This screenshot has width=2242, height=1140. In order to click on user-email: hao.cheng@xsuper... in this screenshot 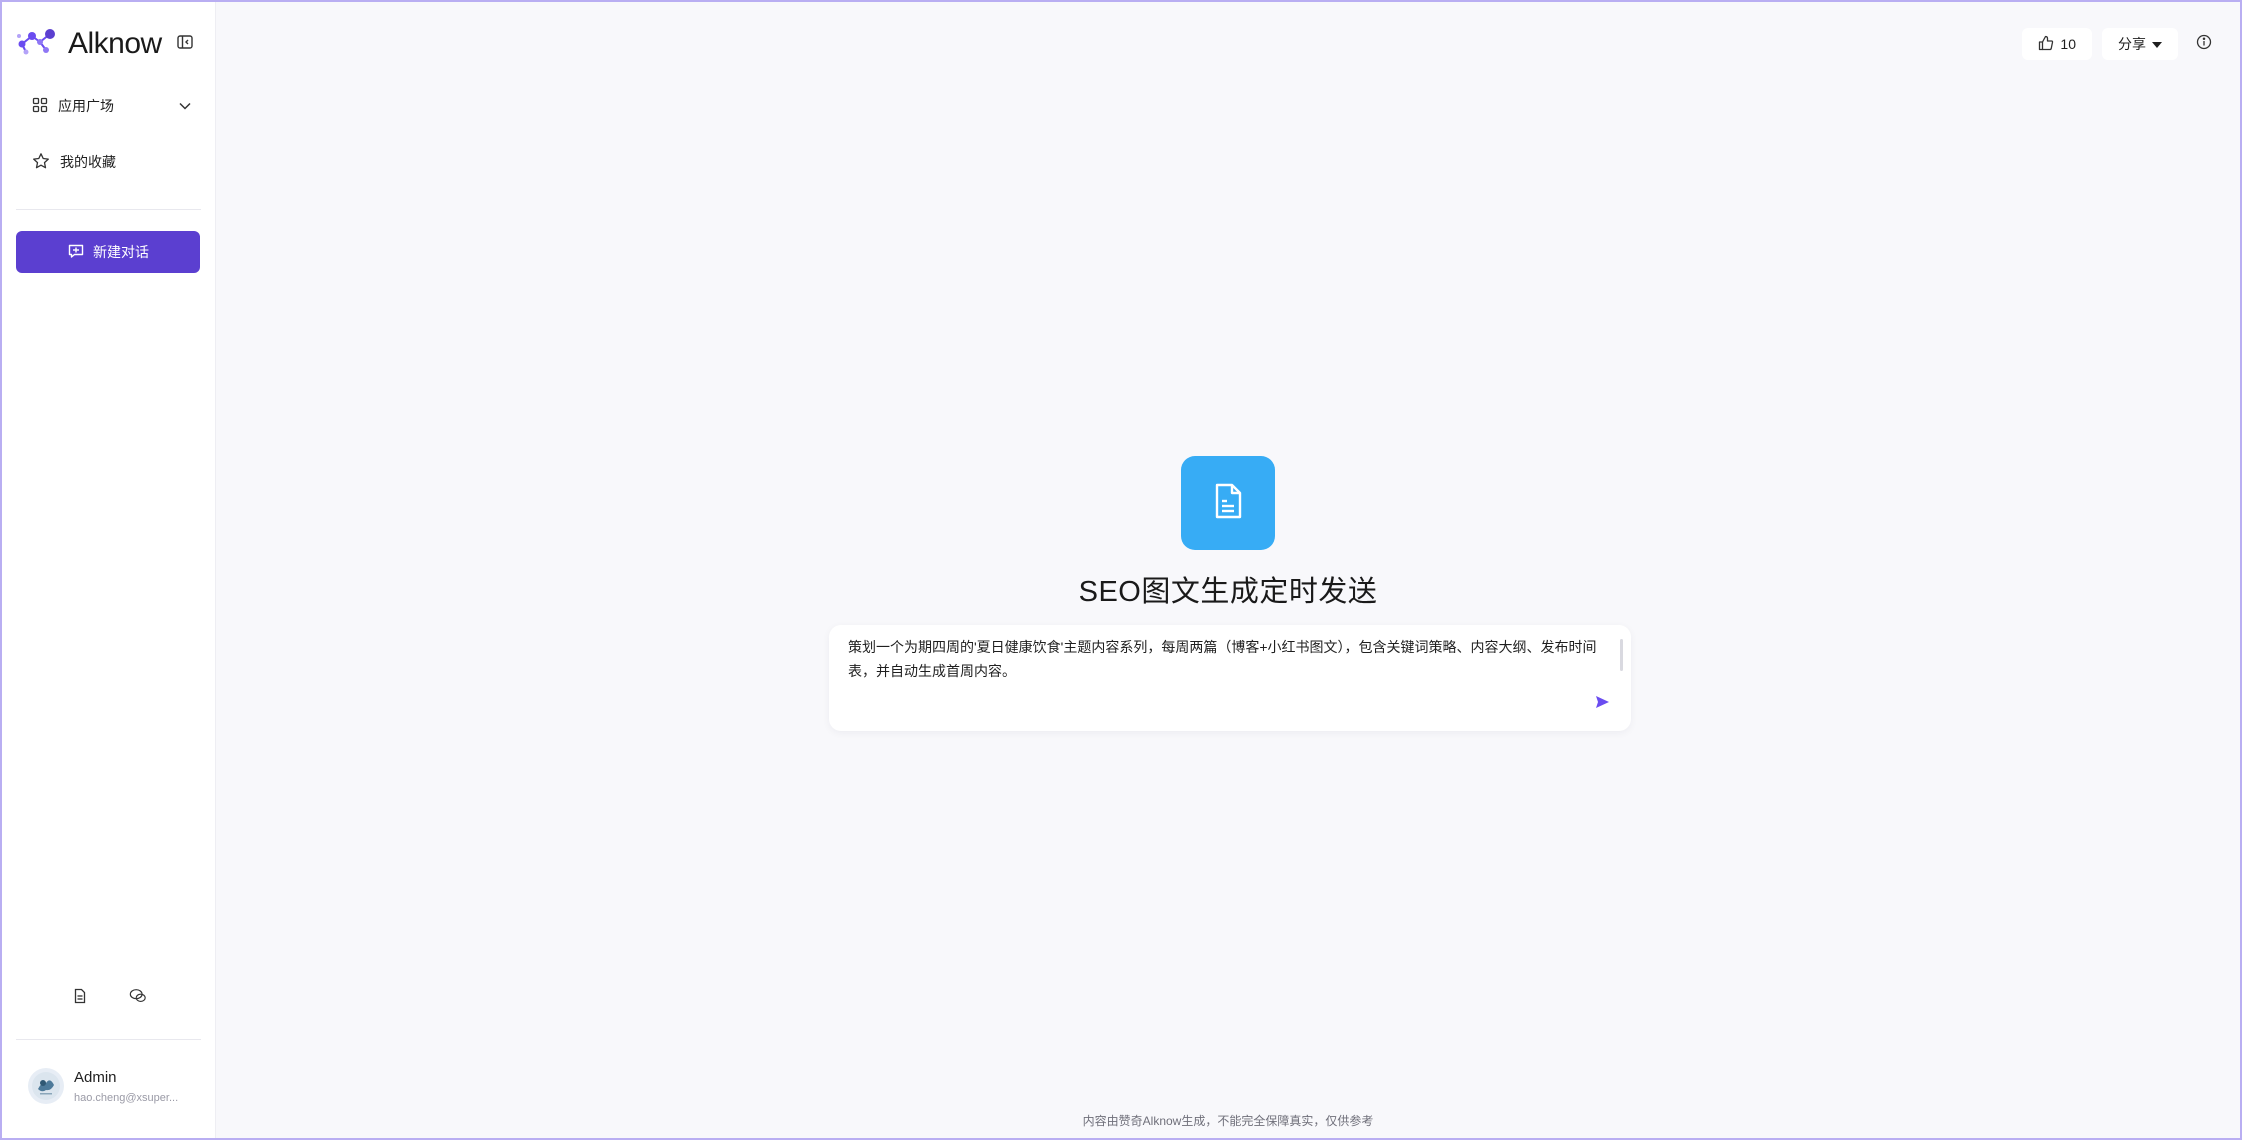, I will do `click(126, 1097)`.